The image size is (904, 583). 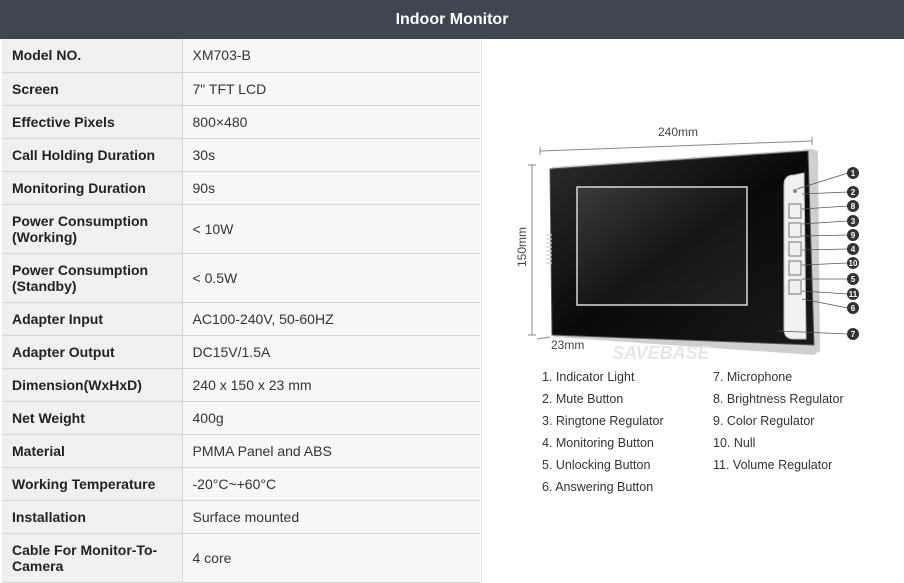 I want to click on legend-item: 1. Indicator Light, so click(x=588, y=377).